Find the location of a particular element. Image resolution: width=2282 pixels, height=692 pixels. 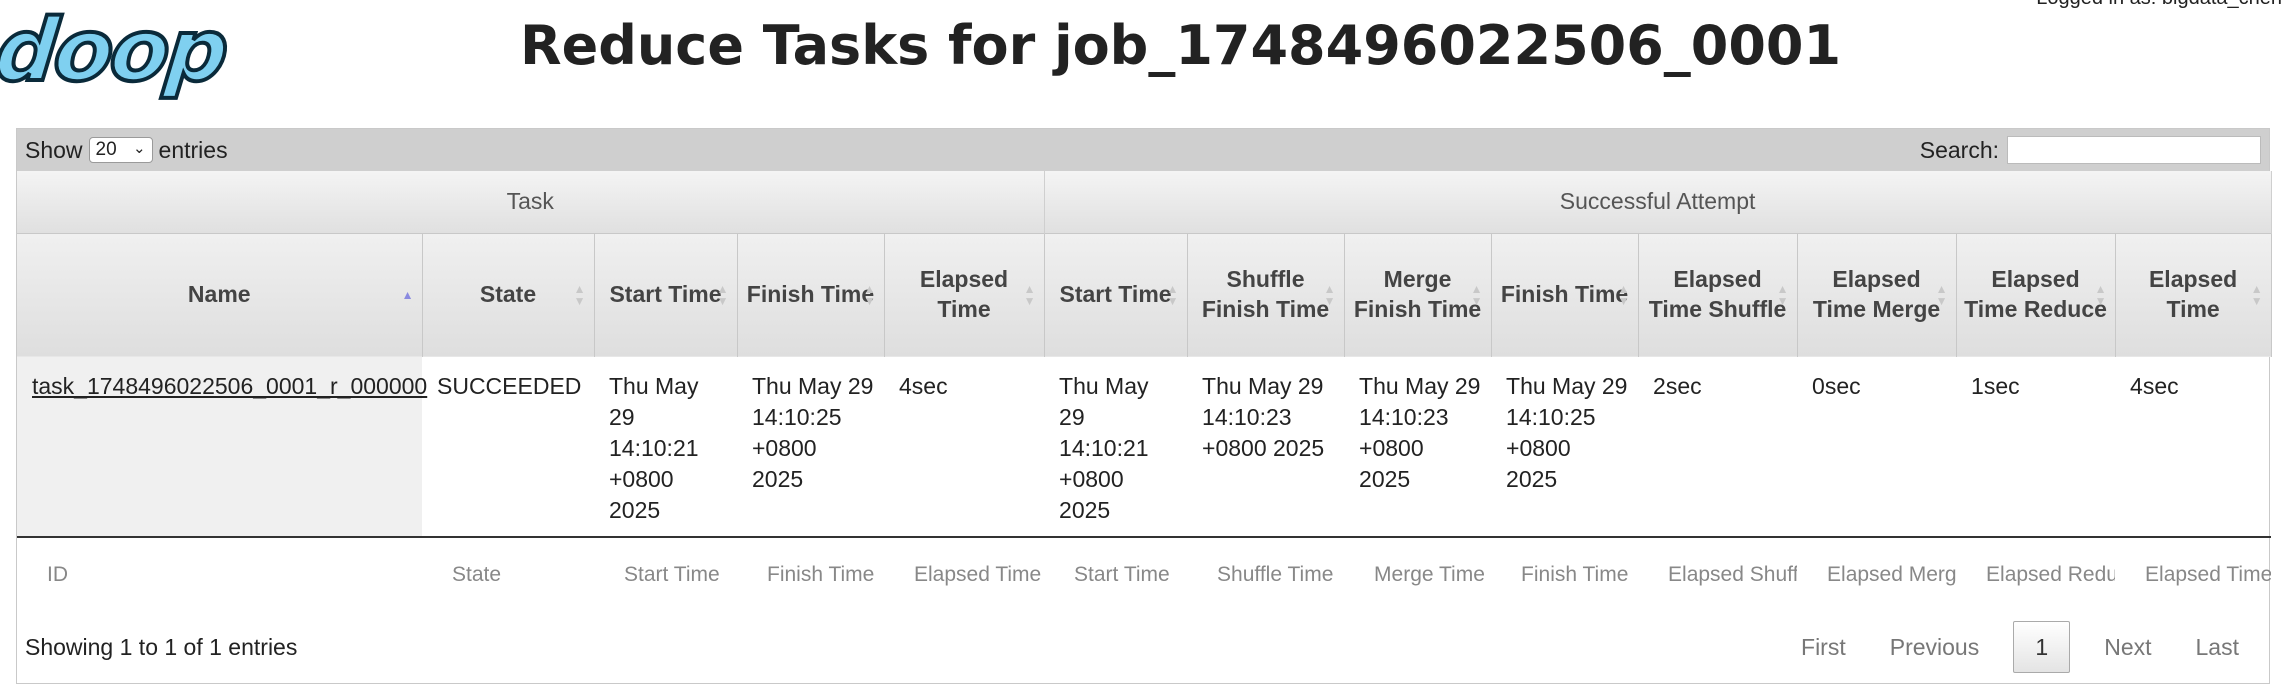

previous-page-button: Previous is located at coordinates (1934, 647).